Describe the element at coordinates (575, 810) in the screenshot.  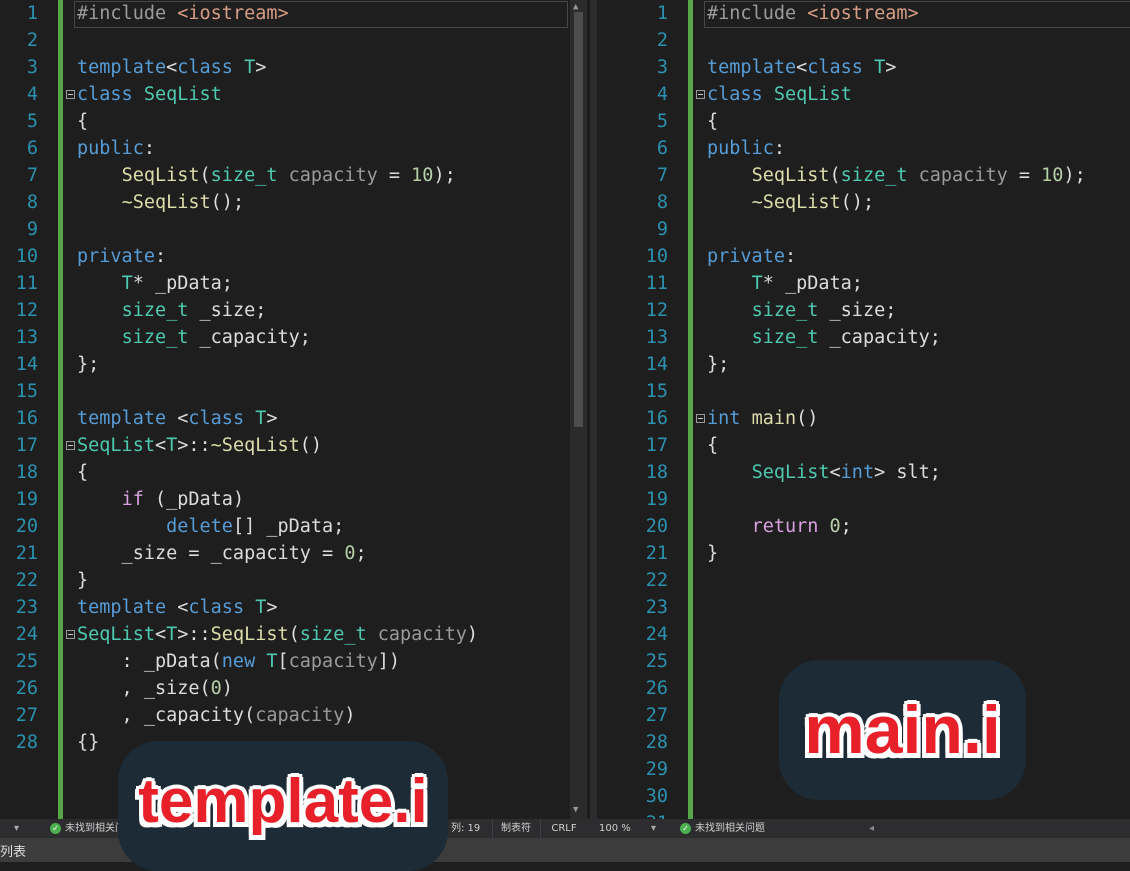
I see `scroll-down-icon: ▼` at that location.